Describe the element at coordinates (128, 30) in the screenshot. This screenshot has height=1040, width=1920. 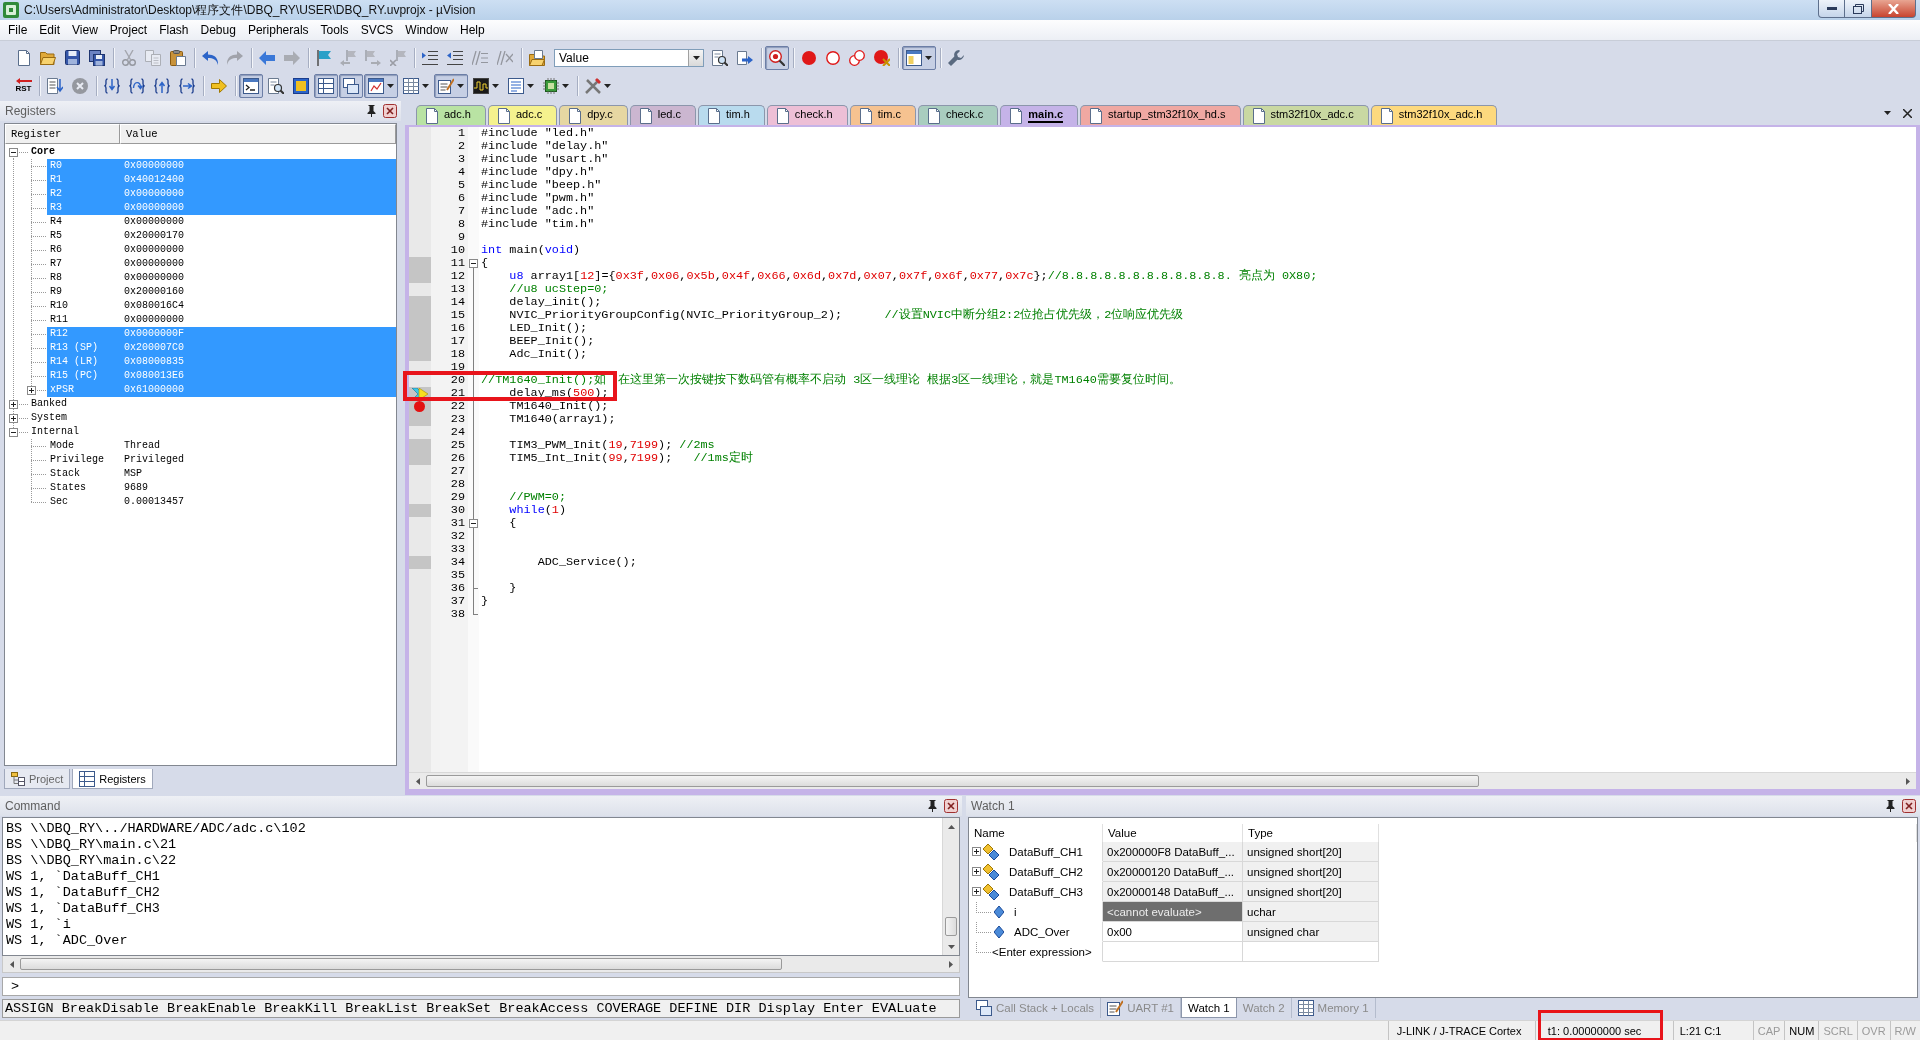
I see `menu-item: Project` at that location.